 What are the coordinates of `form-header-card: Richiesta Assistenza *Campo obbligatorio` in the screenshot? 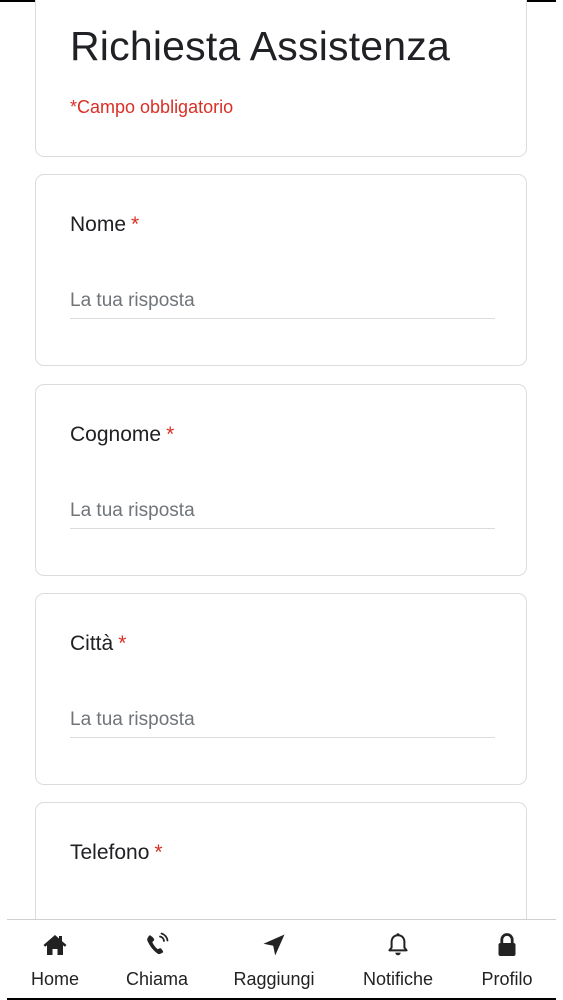 It's located at (281, 78).